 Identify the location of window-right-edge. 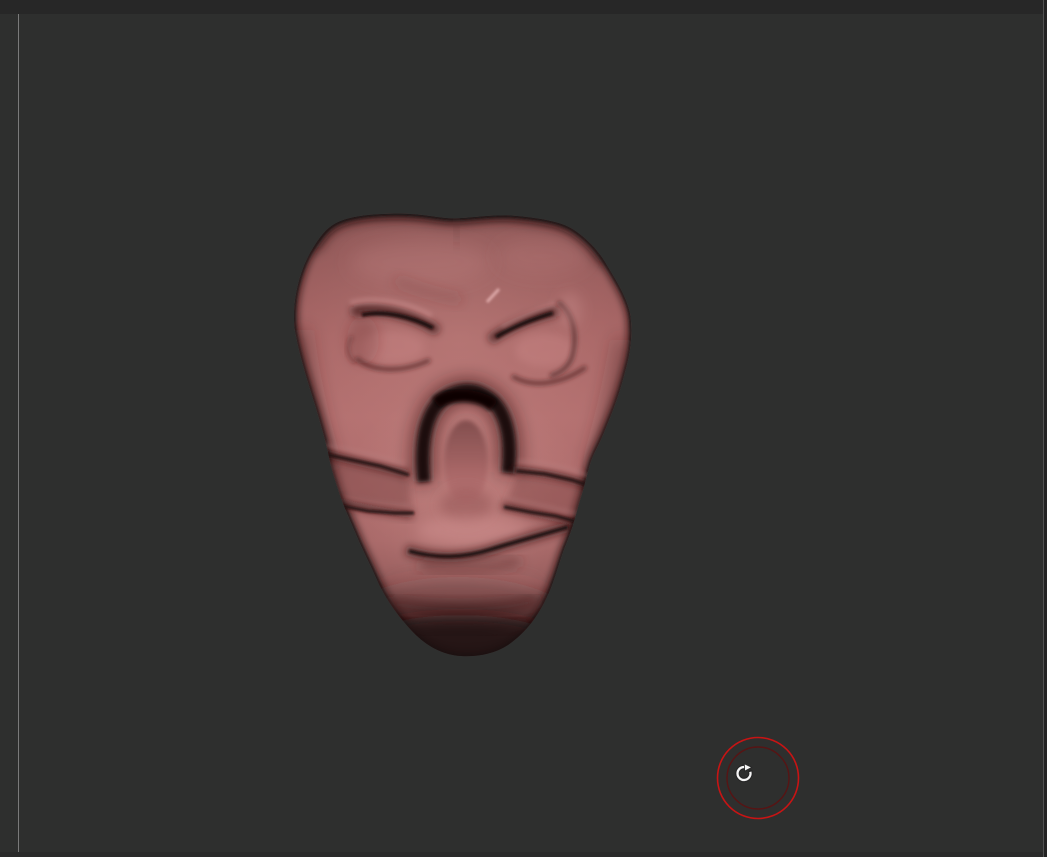
(1045, 428).